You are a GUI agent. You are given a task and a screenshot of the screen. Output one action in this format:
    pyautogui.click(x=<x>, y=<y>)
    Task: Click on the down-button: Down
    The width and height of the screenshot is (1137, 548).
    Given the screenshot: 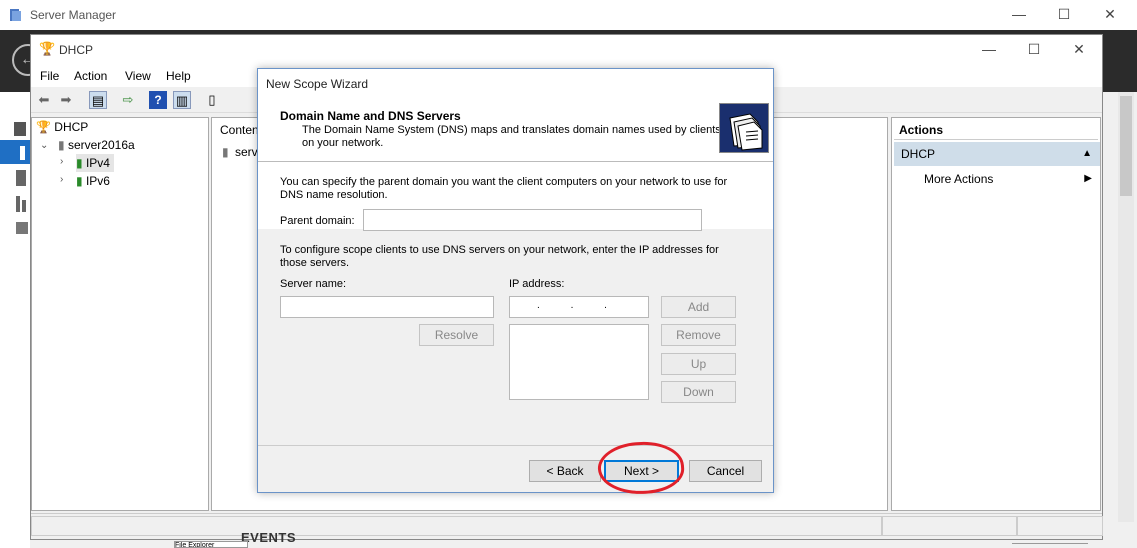 What is the action you would take?
    pyautogui.click(x=698, y=392)
    